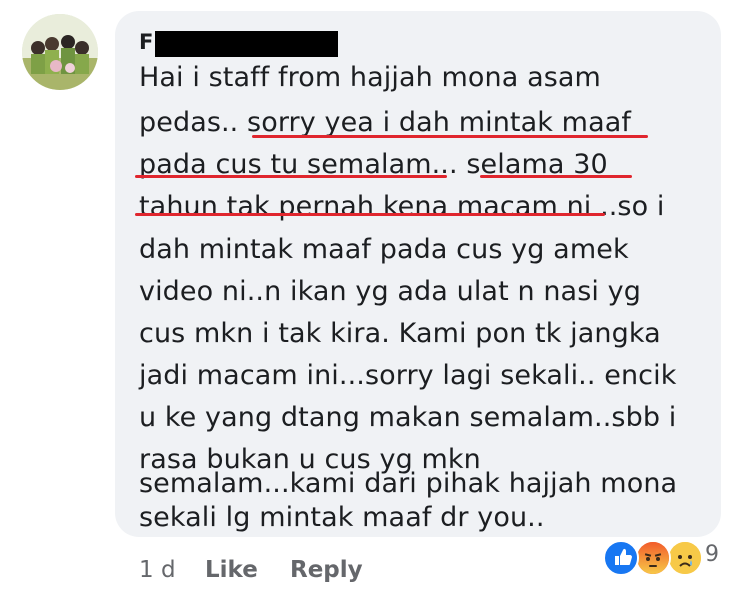 The image size is (747, 605). Describe the element at coordinates (146, 42) in the screenshot. I see `comment-author: F` at that location.